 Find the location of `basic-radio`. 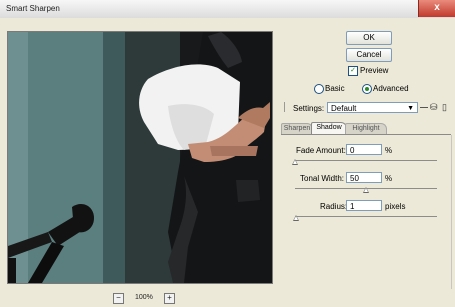

basic-radio is located at coordinates (319, 89).